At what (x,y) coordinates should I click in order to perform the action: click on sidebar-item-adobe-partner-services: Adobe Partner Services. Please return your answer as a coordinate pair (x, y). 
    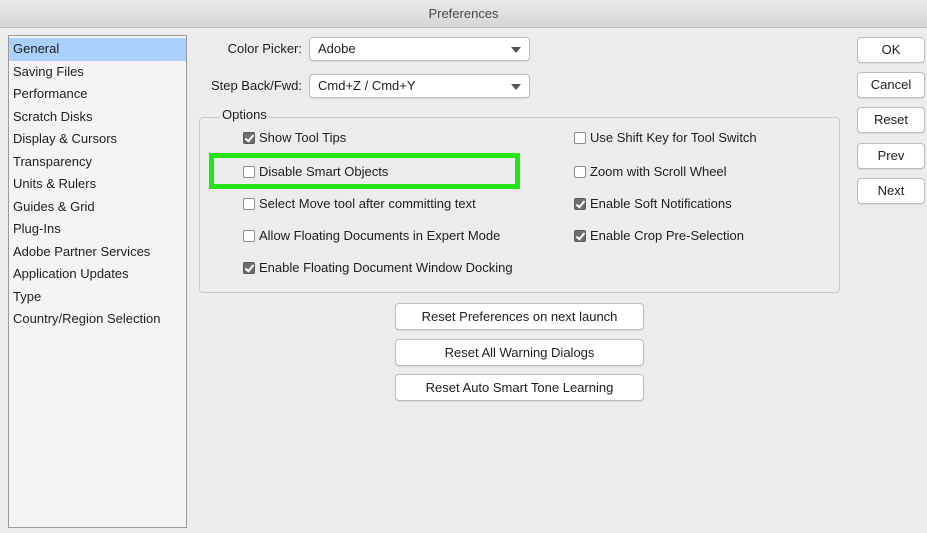
    Looking at the image, I should click on (97, 252).